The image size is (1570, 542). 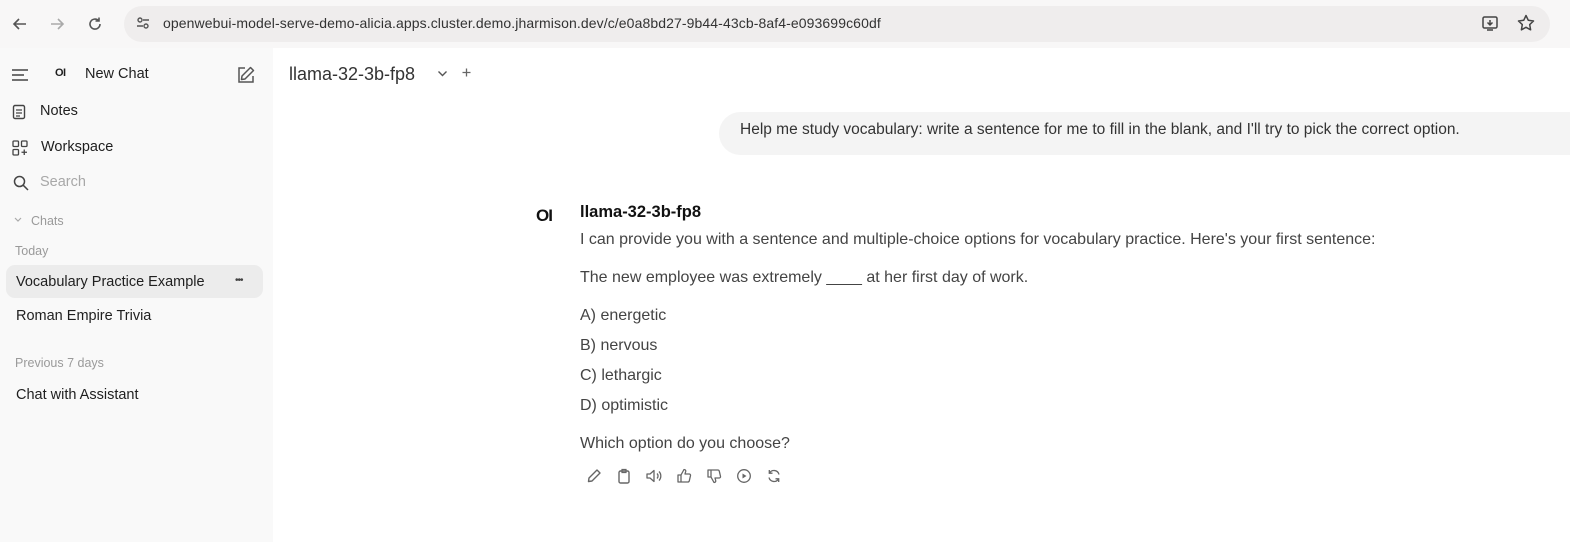 I want to click on continue-play-icon, so click(x=743, y=476).